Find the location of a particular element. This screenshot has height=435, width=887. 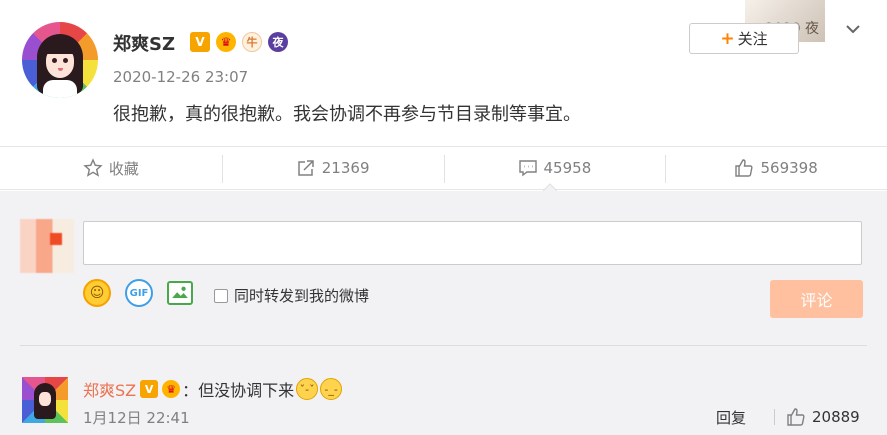

plus-icon: + is located at coordinates (727, 38).